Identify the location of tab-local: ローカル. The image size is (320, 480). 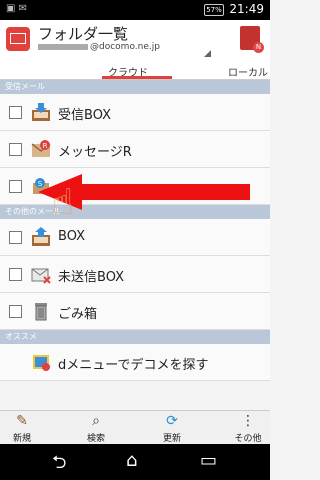
(248, 71).